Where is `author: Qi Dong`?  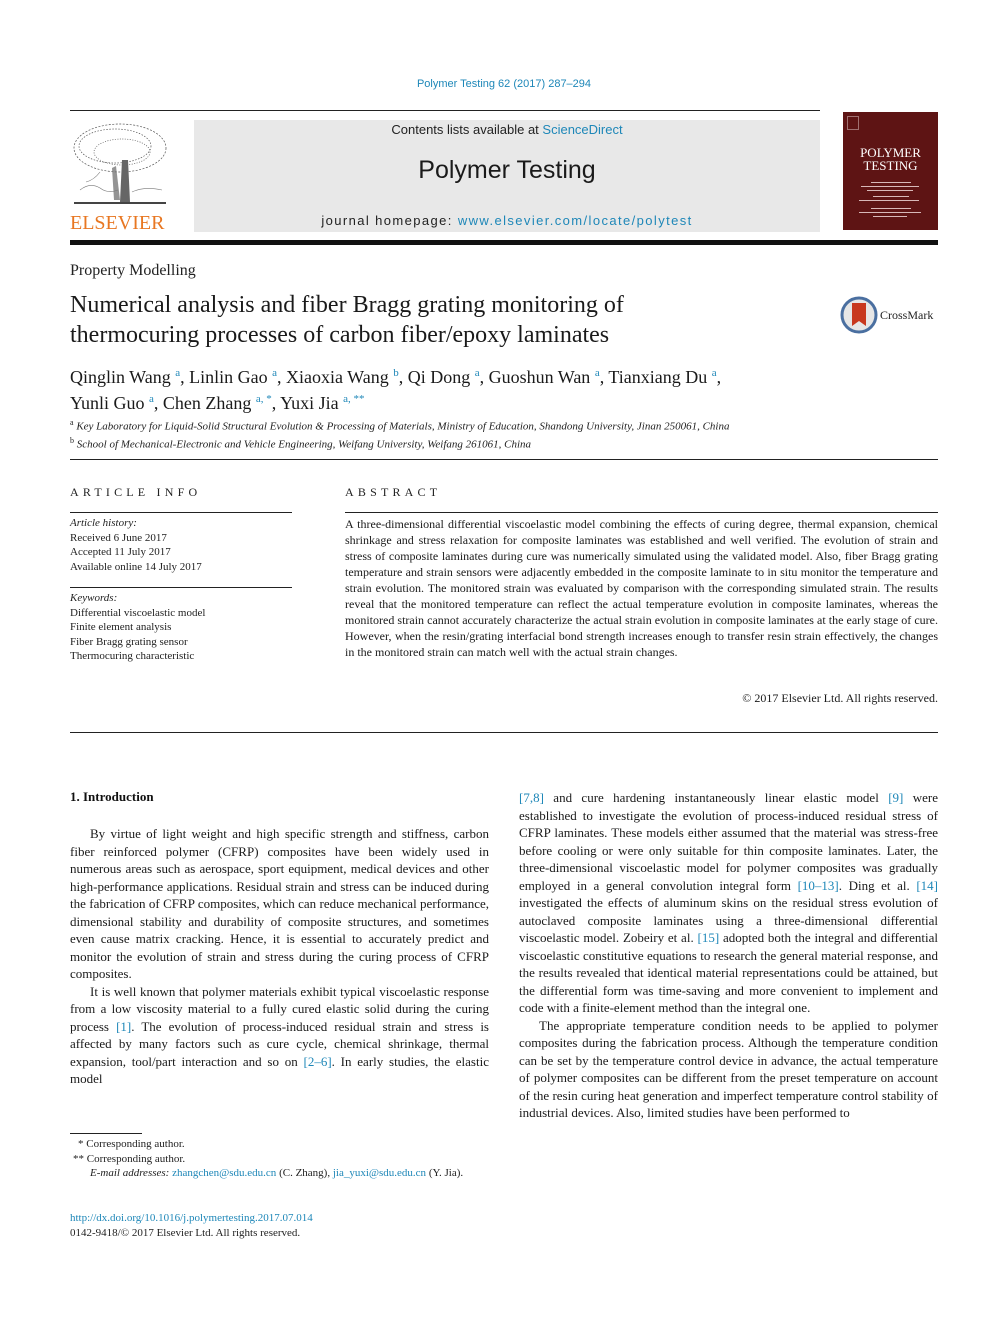 author: Qi Dong is located at coordinates (439, 377).